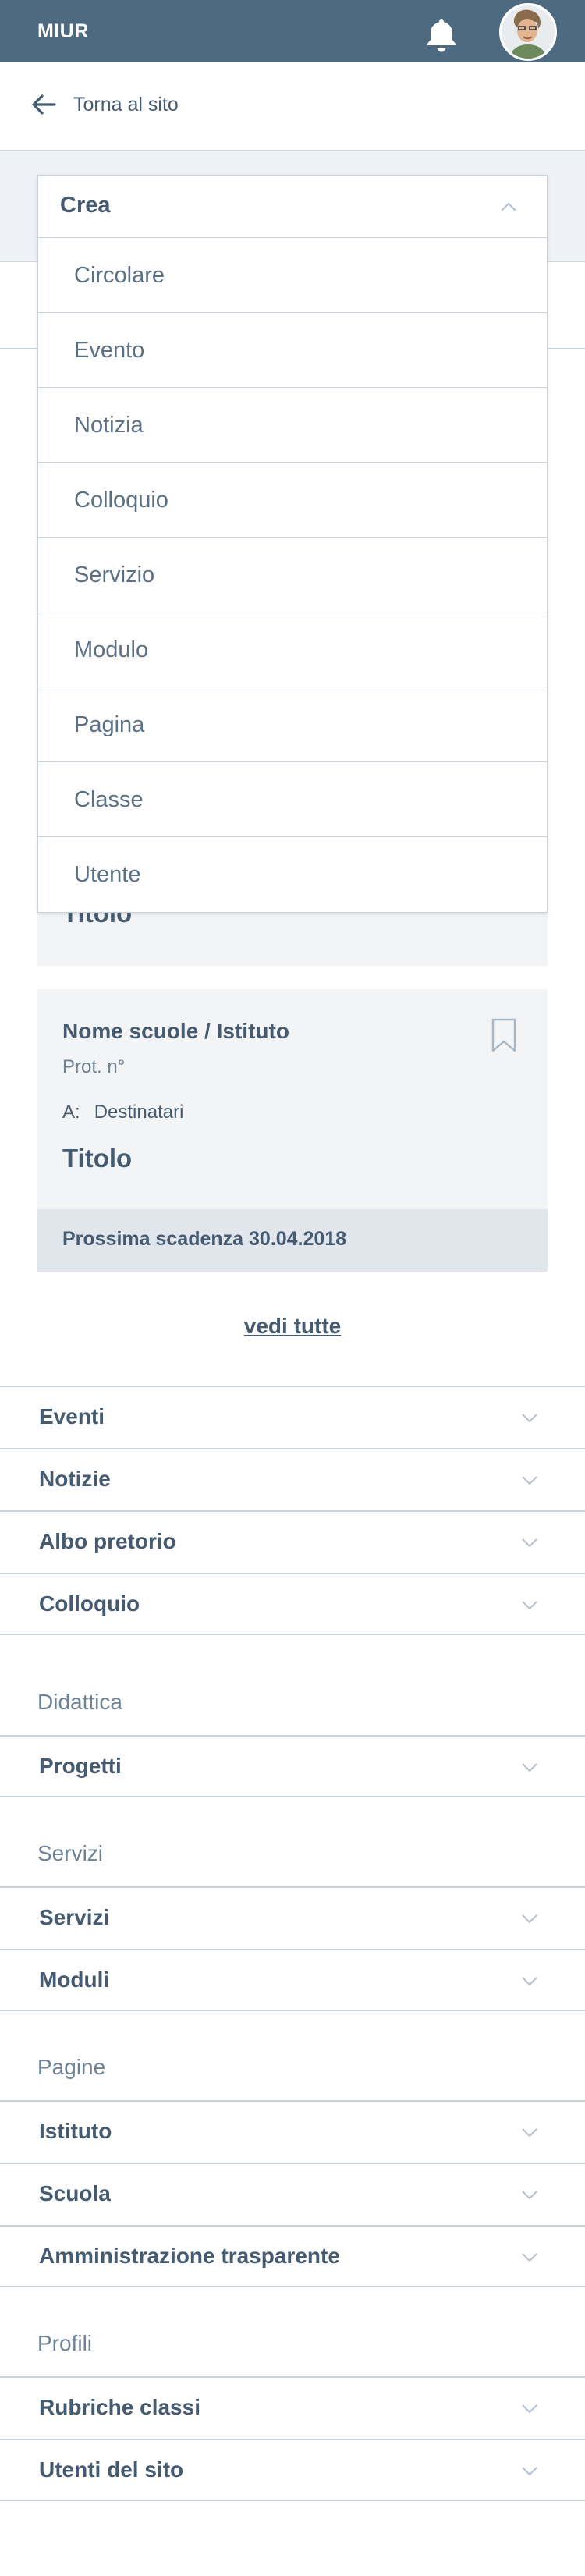 The height and width of the screenshot is (2576, 585). I want to click on section-title-pagine: Pagine, so click(71, 2067).